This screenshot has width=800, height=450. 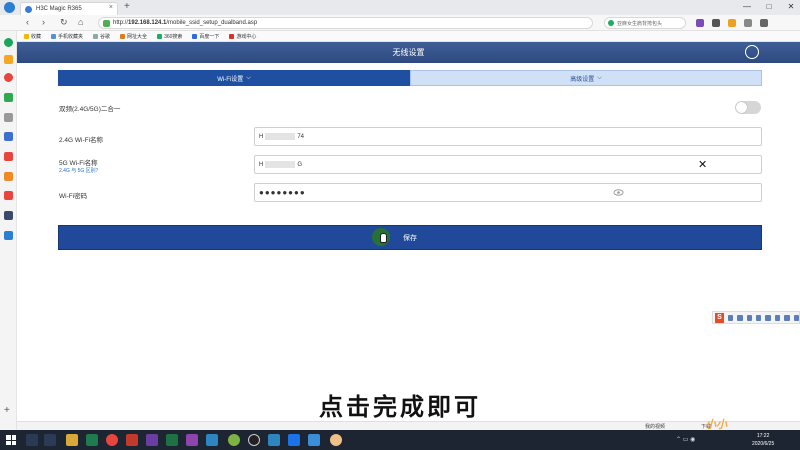 I want to click on grid-icon, so click(x=716, y=23).